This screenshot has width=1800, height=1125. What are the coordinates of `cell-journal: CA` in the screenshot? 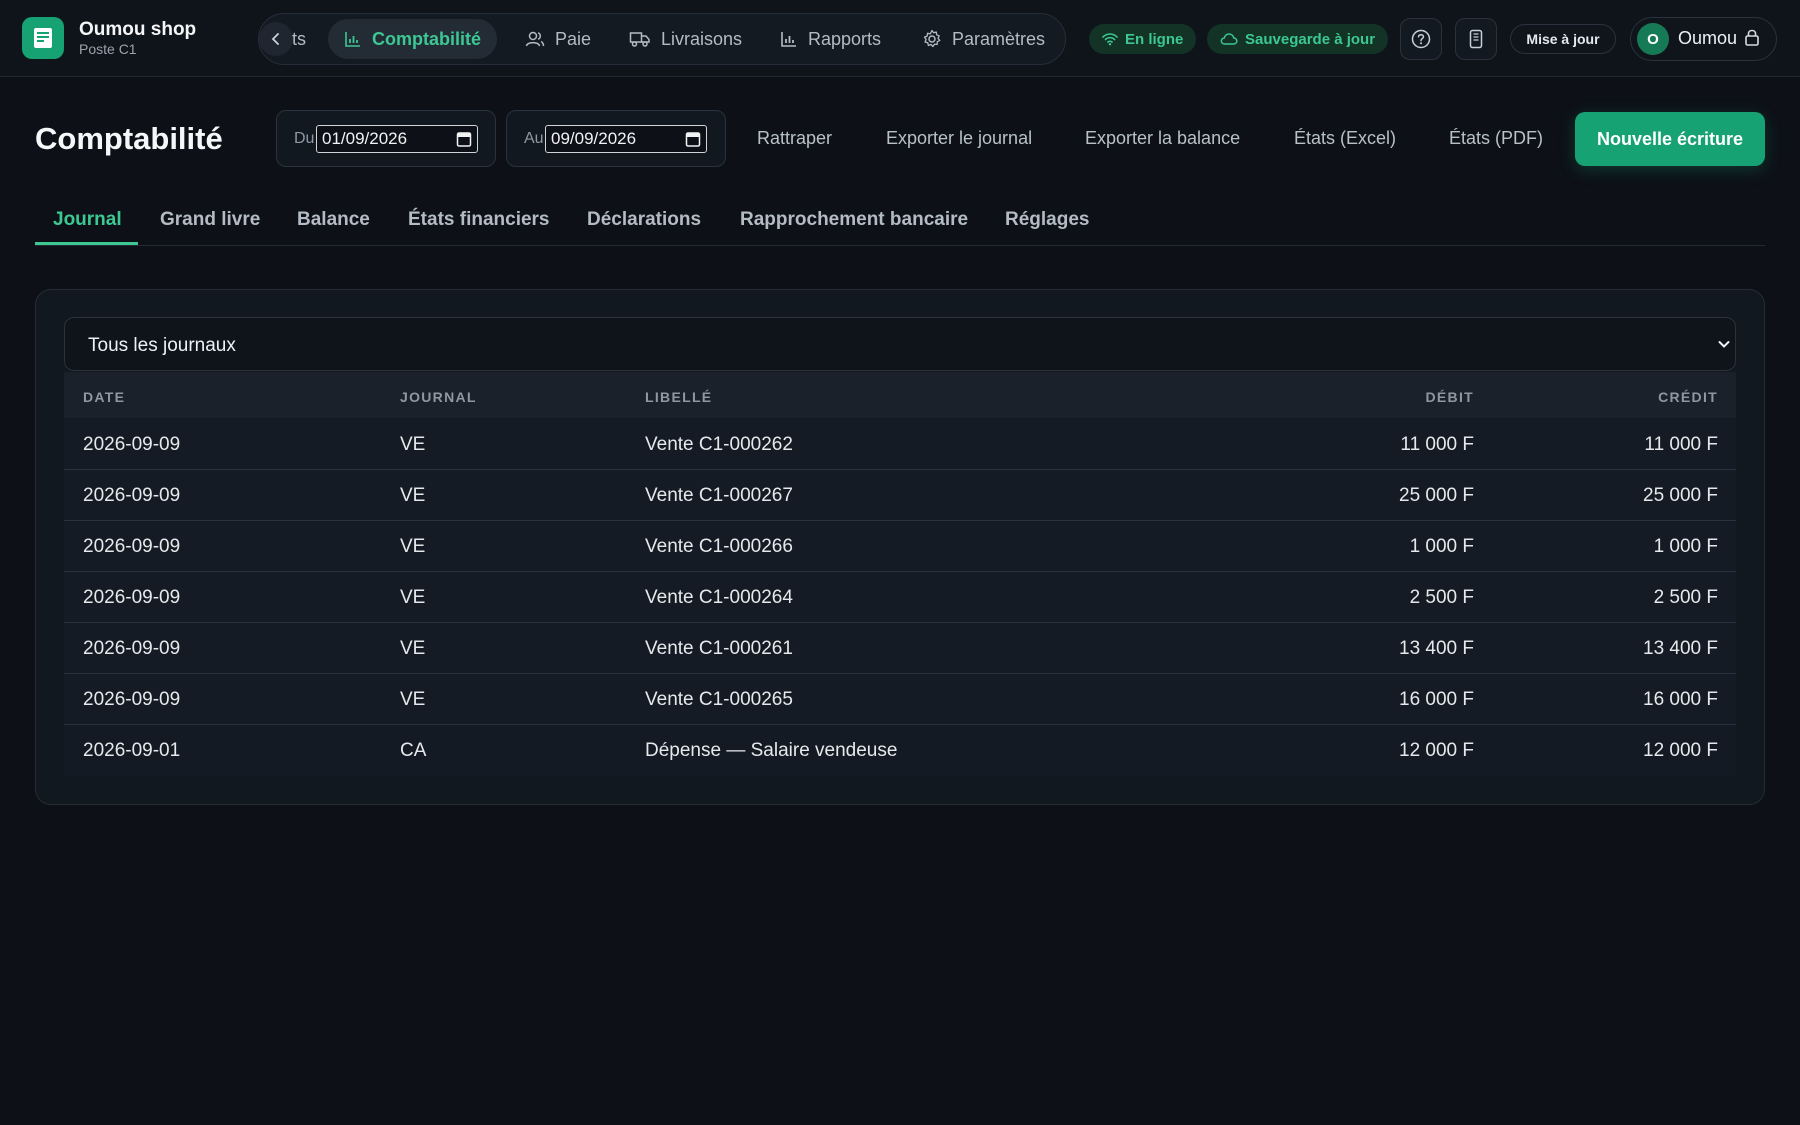 It's located at (413, 750).